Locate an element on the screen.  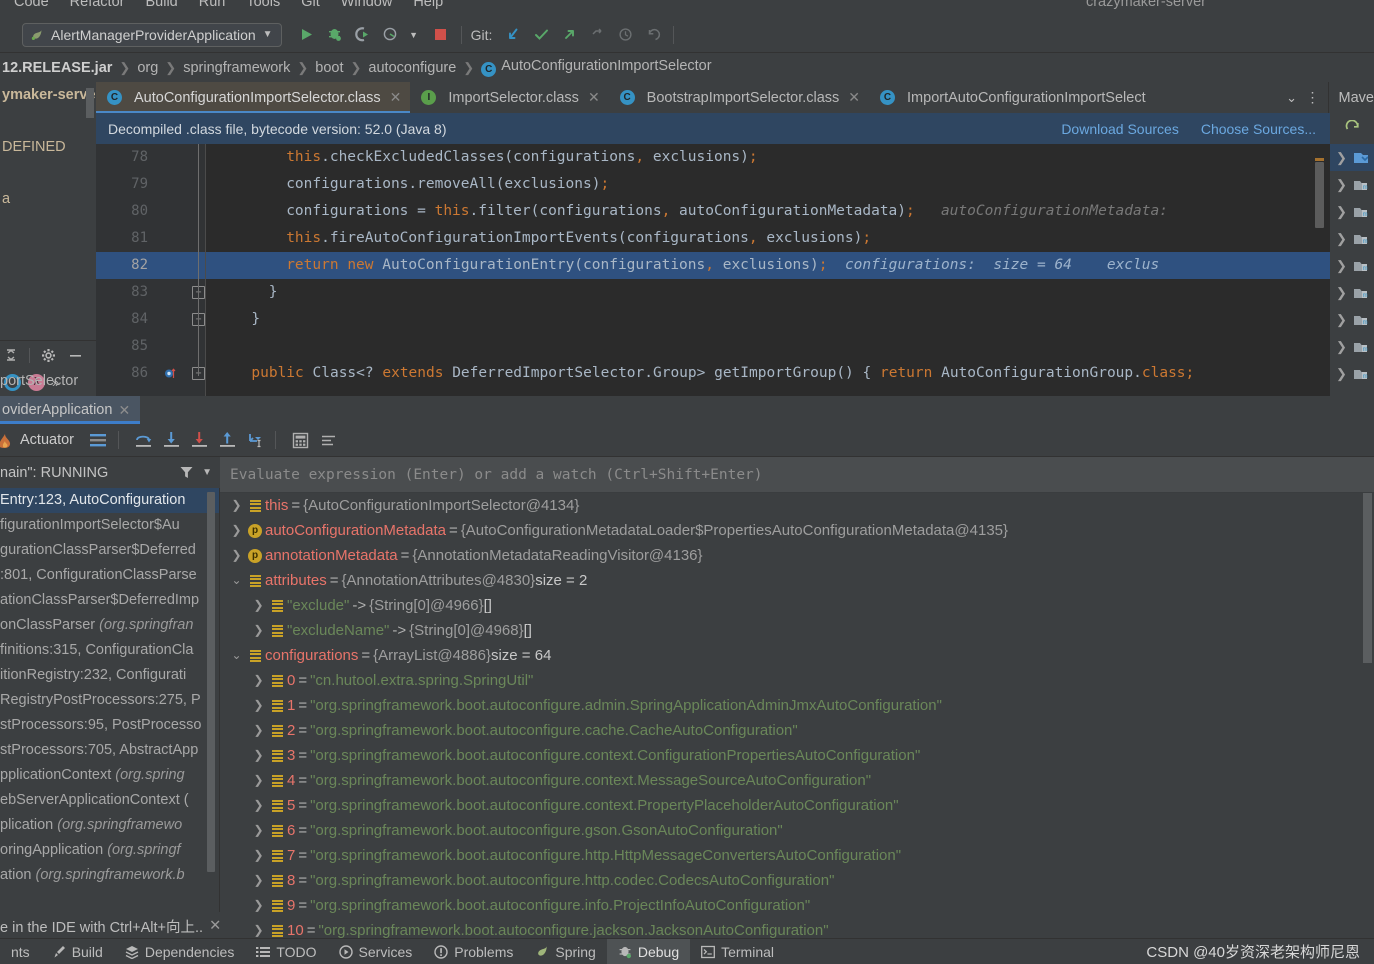
breadcrumb-item-2: springframework is located at coordinates (236, 68).